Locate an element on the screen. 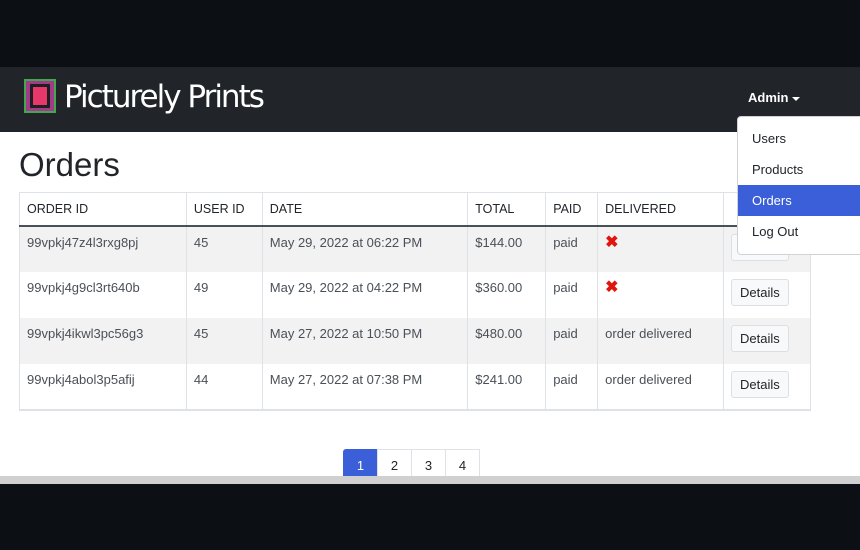  total-cell: $480.00 is located at coordinates (507, 340).